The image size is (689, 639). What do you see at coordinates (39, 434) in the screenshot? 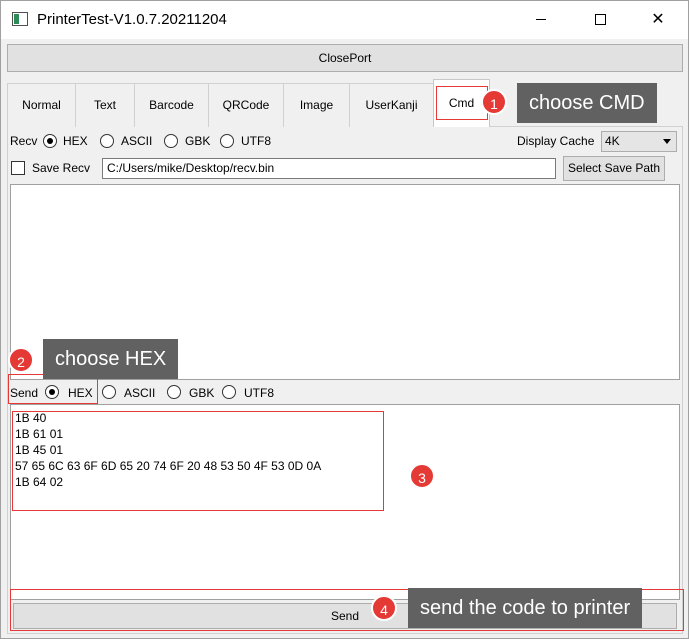
I see `send-line: 1B 61 01` at bounding box center [39, 434].